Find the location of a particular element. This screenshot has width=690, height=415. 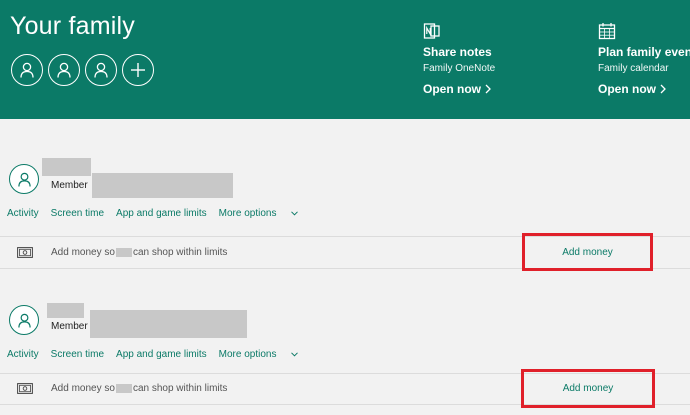

page-title: Your family is located at coordinates (72, 26).